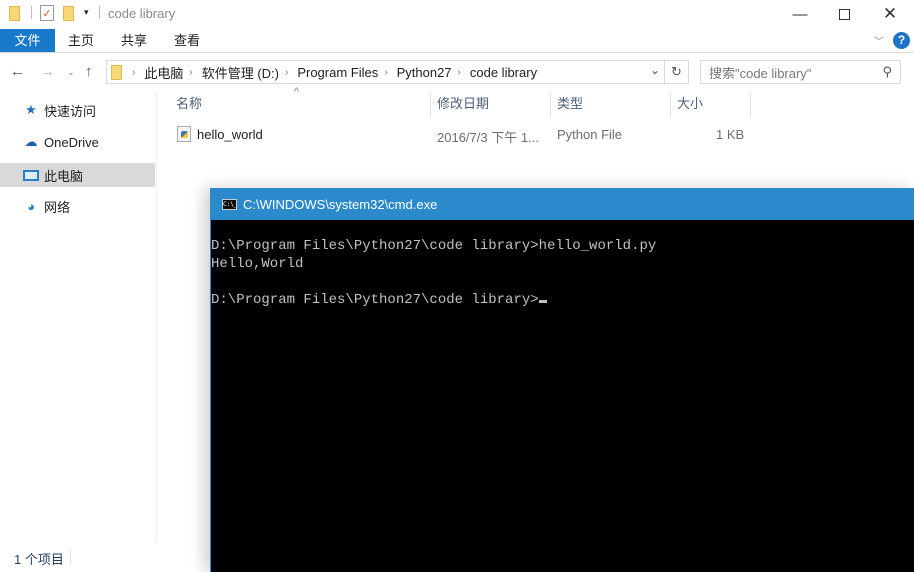 This screenshot has width=914, height=572. I want to click on column-header-modified: 修改日期, so click(491, 105).